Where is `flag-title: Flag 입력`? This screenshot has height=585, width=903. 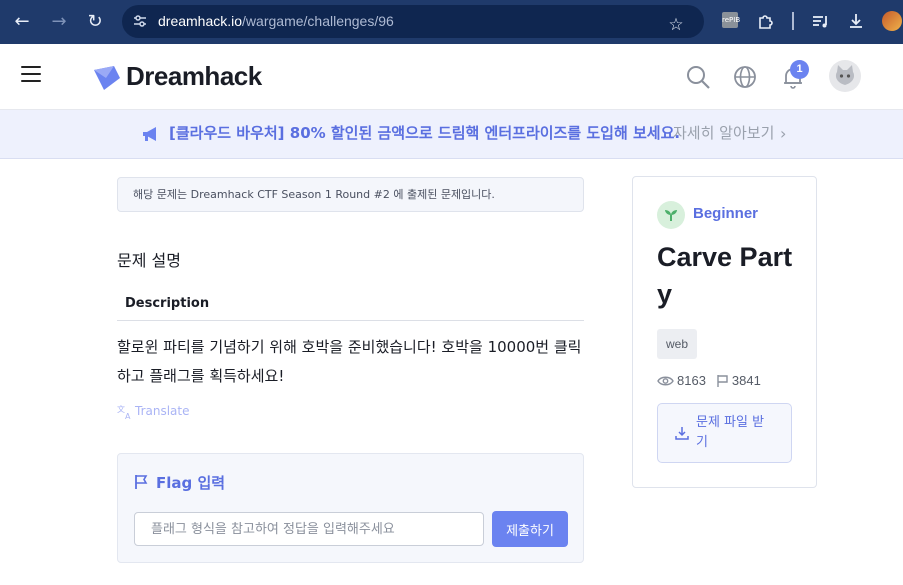
flag-title: Flag 입력 is located at coordinates (179, 482).